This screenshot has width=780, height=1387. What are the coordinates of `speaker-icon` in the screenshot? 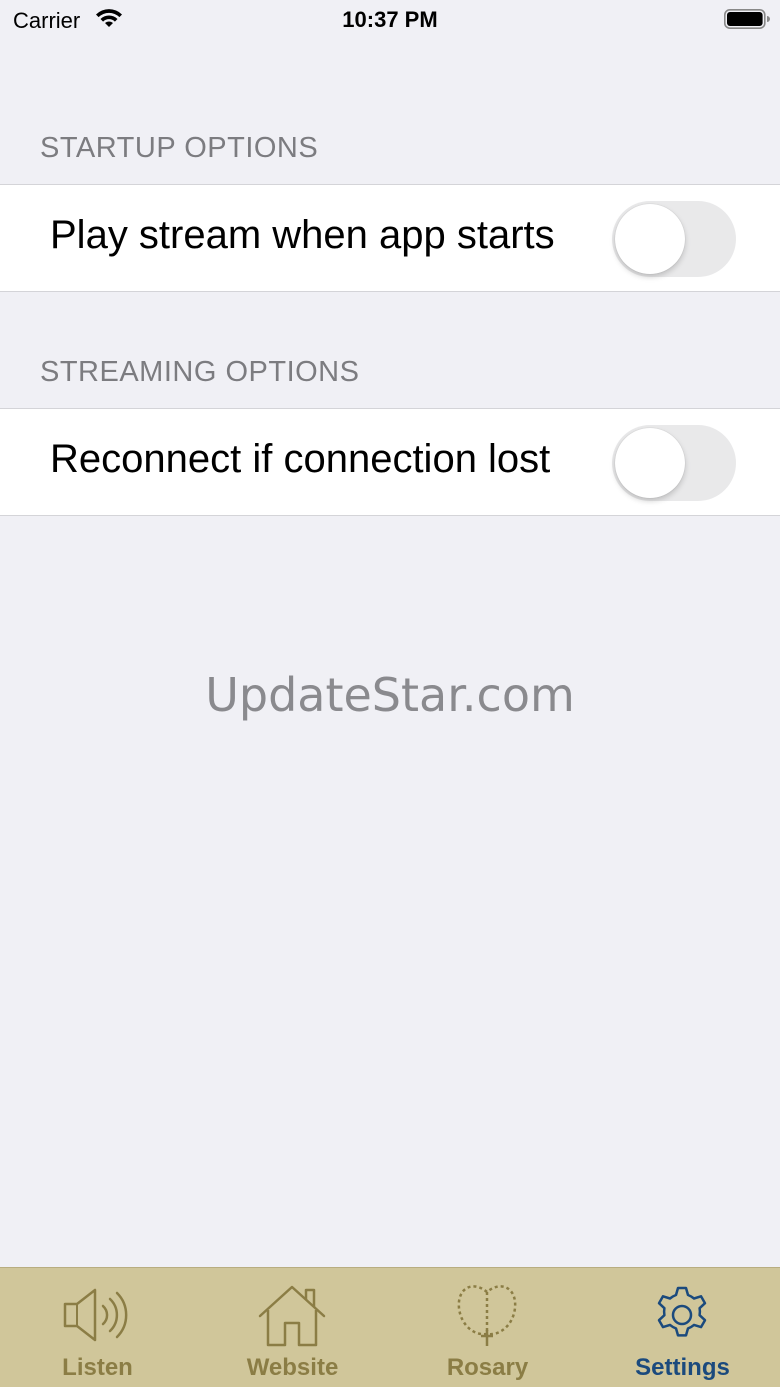 It's located at (95, 1315).